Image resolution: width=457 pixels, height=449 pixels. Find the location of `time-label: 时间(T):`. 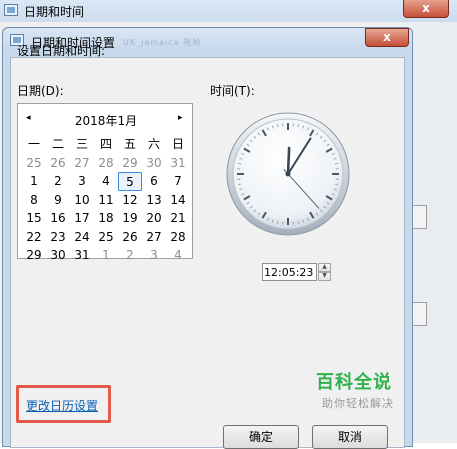

time-label: 时间(T): is located at coordinates (232, 90).